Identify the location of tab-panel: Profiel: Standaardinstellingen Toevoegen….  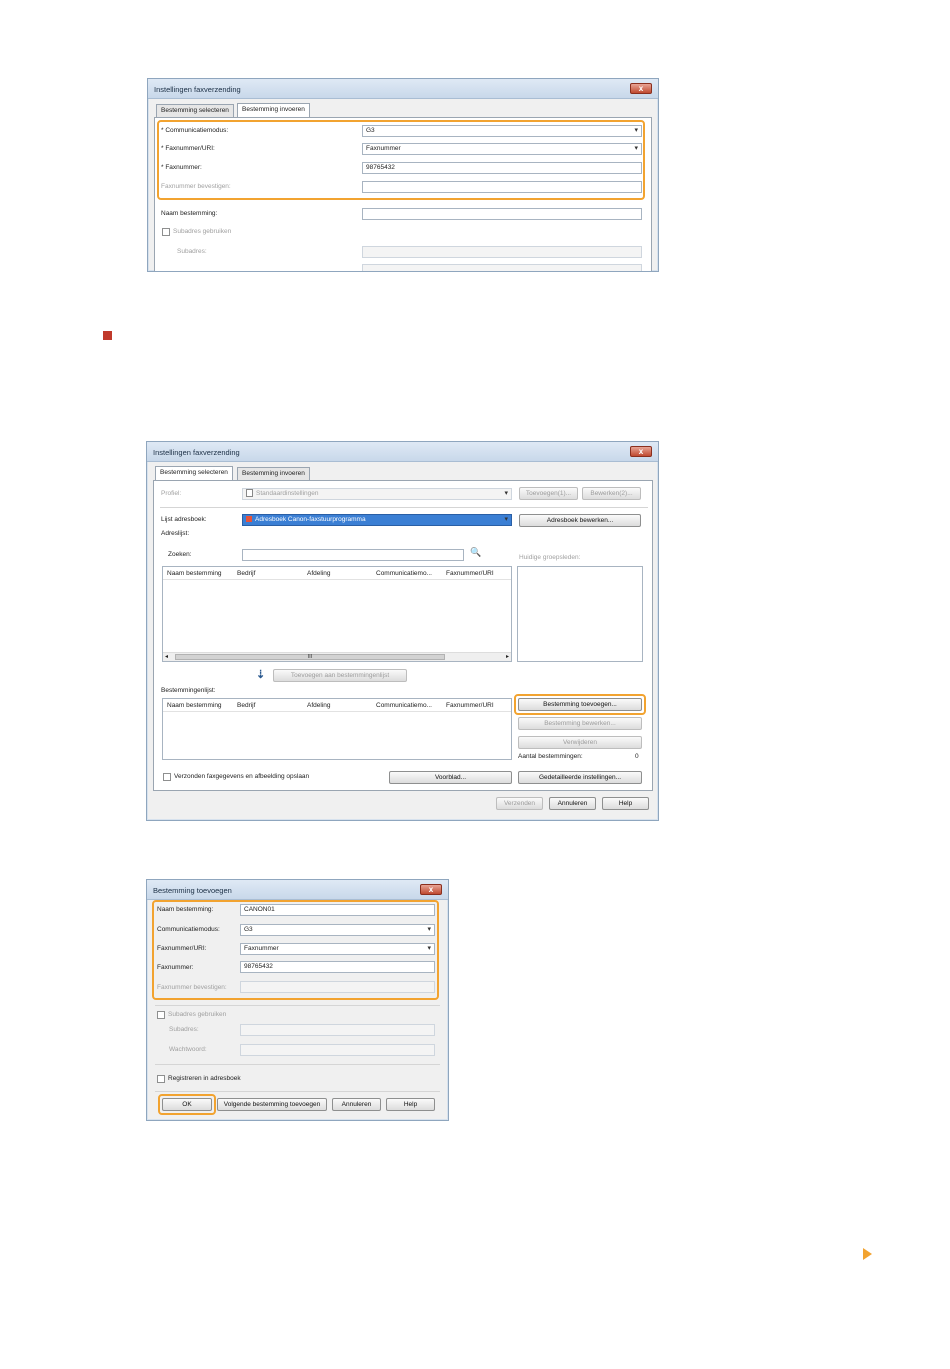
(403, 635).